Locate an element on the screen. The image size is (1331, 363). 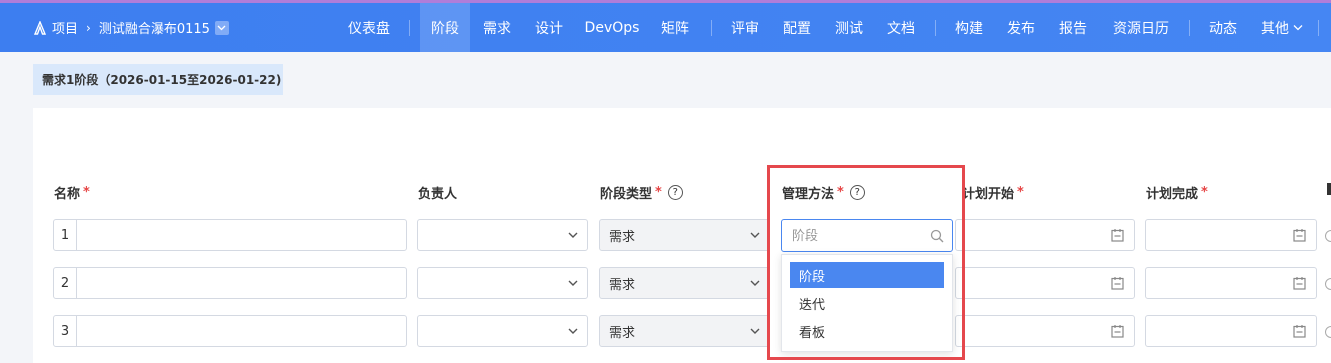
column-header-cut-off is located at coordinates (1329, 189).